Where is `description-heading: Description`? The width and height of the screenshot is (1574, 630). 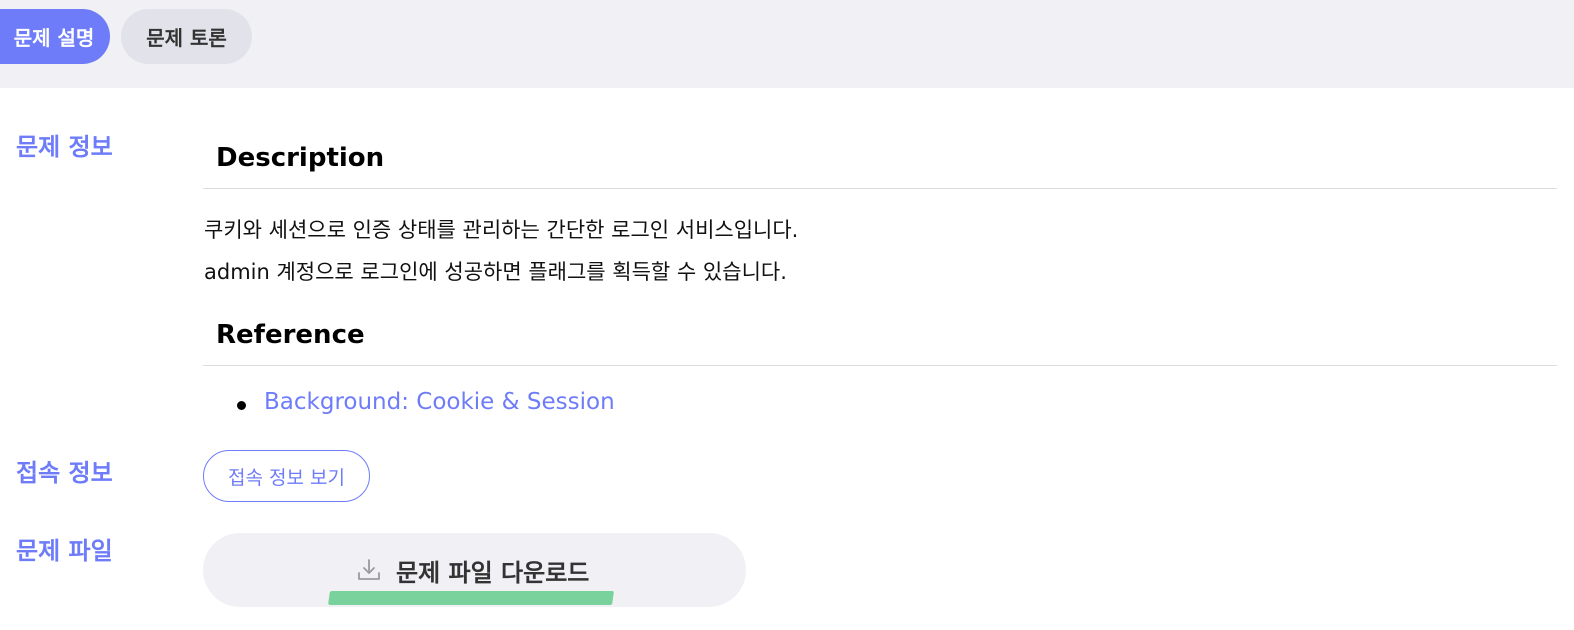 description-heading: Description is located at coordinates (300, 158).